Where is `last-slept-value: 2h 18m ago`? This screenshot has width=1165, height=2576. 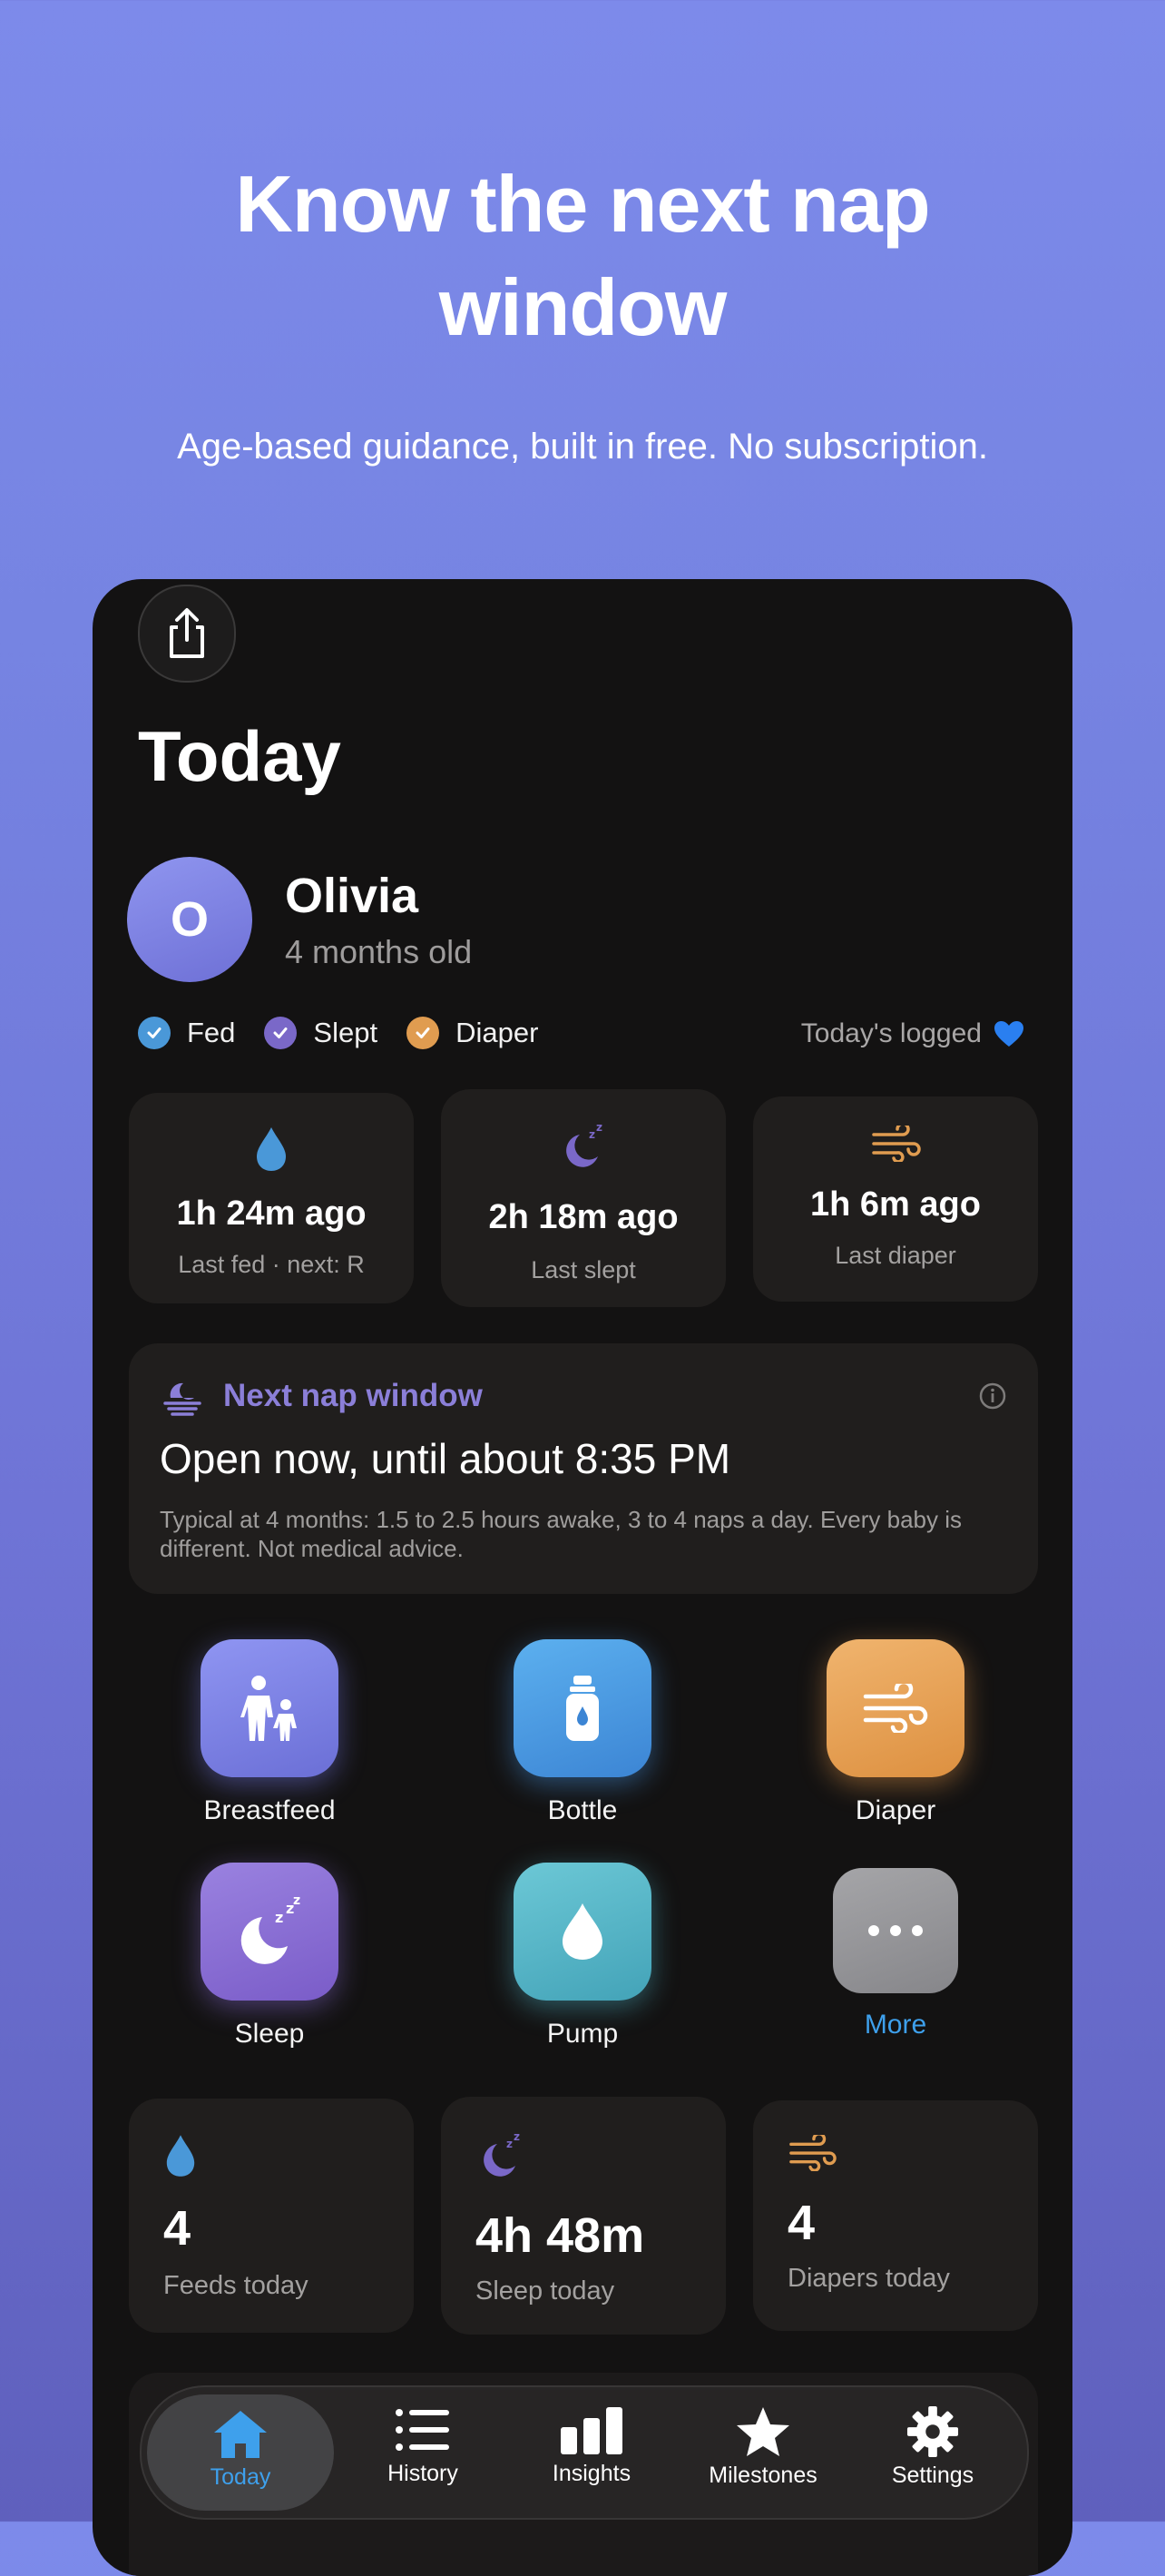 last-slept-value: 2h 18m ago is located at coordinates (583, 1217).